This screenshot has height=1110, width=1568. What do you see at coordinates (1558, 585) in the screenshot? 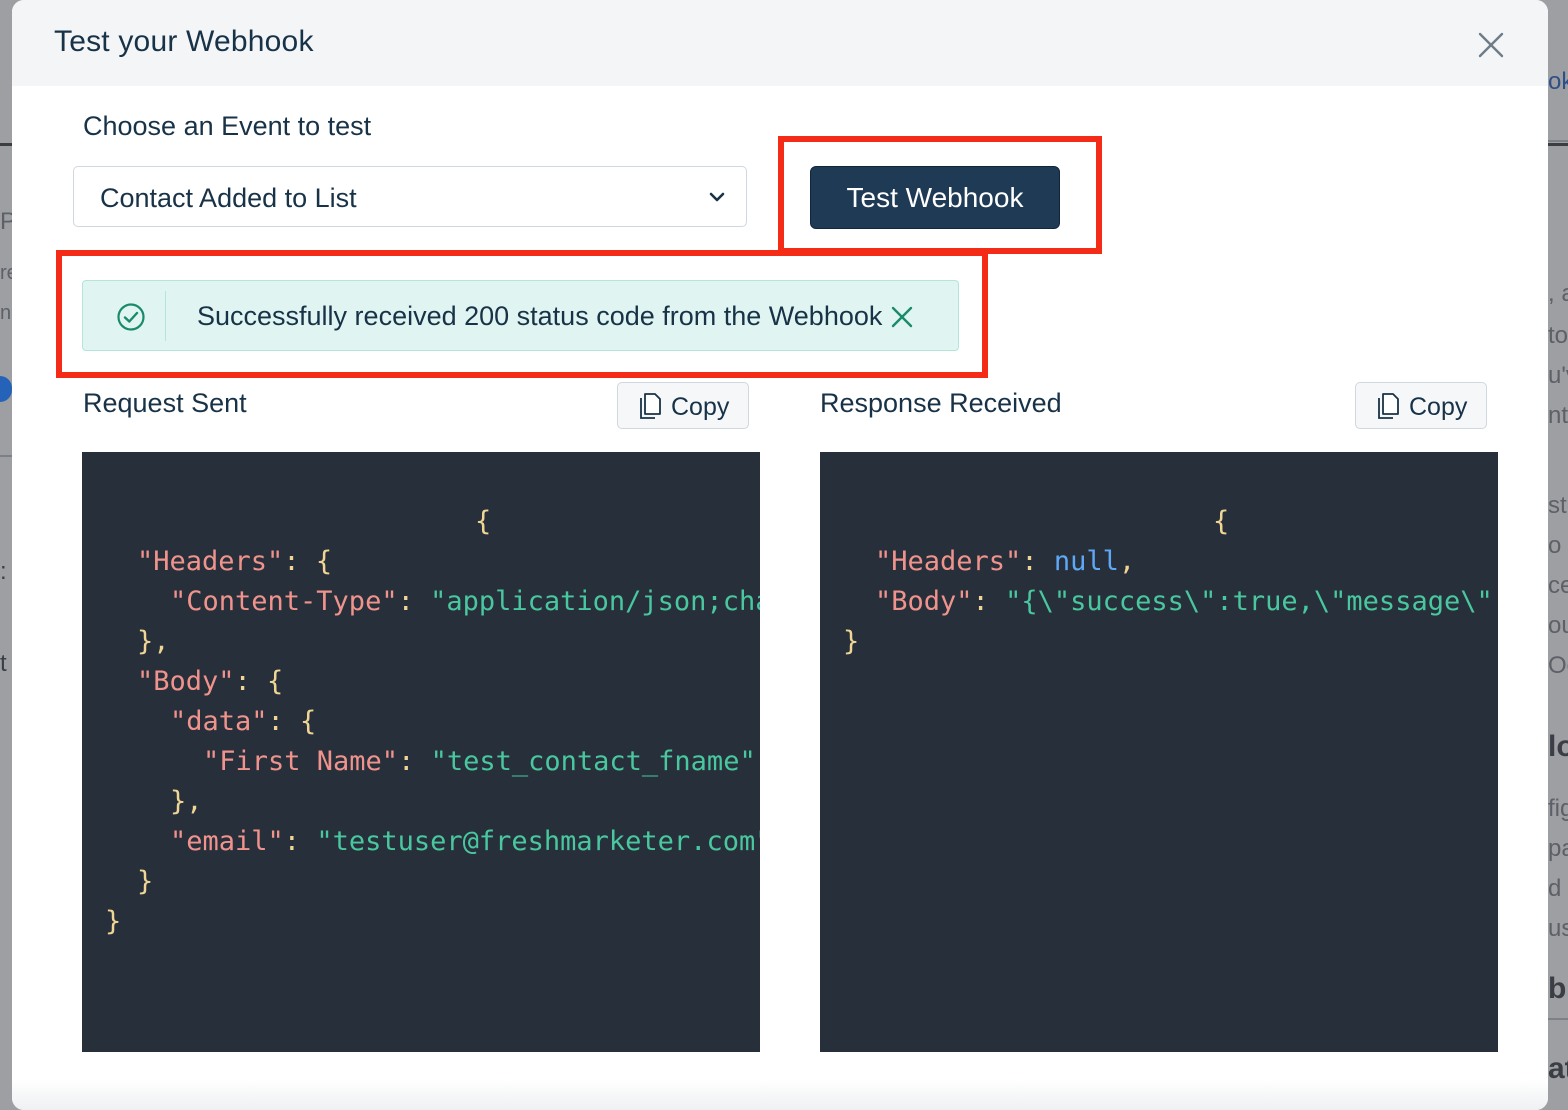
I see `background-text: ce` at bounding box center [1558, 585].